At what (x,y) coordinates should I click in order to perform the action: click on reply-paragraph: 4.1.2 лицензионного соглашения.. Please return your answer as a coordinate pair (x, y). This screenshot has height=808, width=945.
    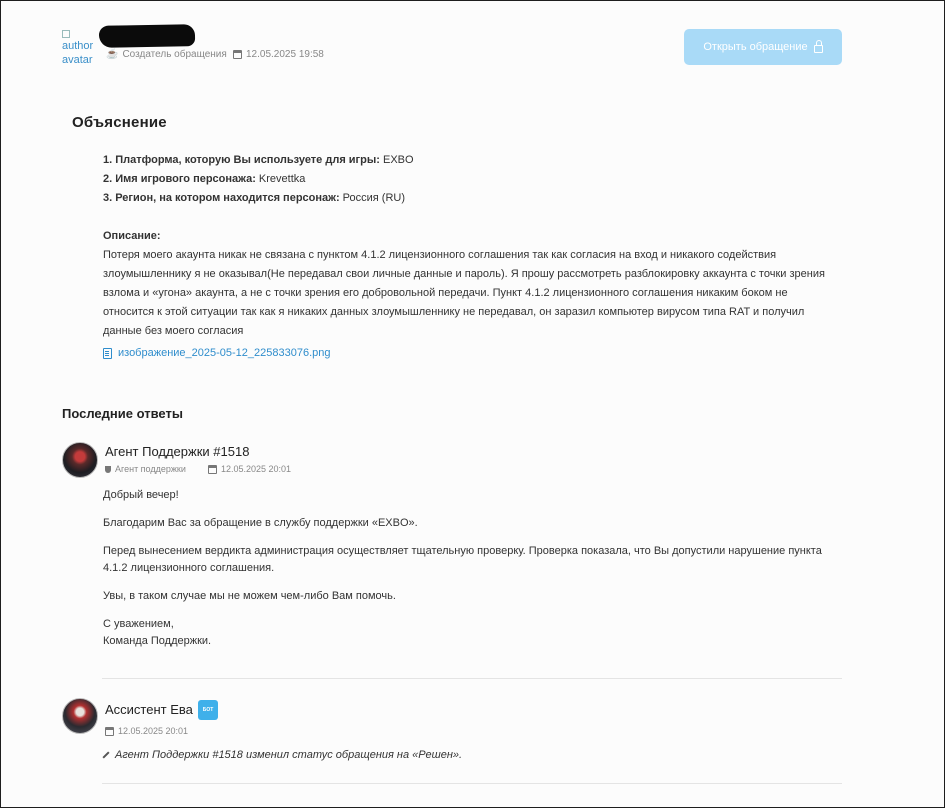
    Looking at the image, I should click on (189, 568).